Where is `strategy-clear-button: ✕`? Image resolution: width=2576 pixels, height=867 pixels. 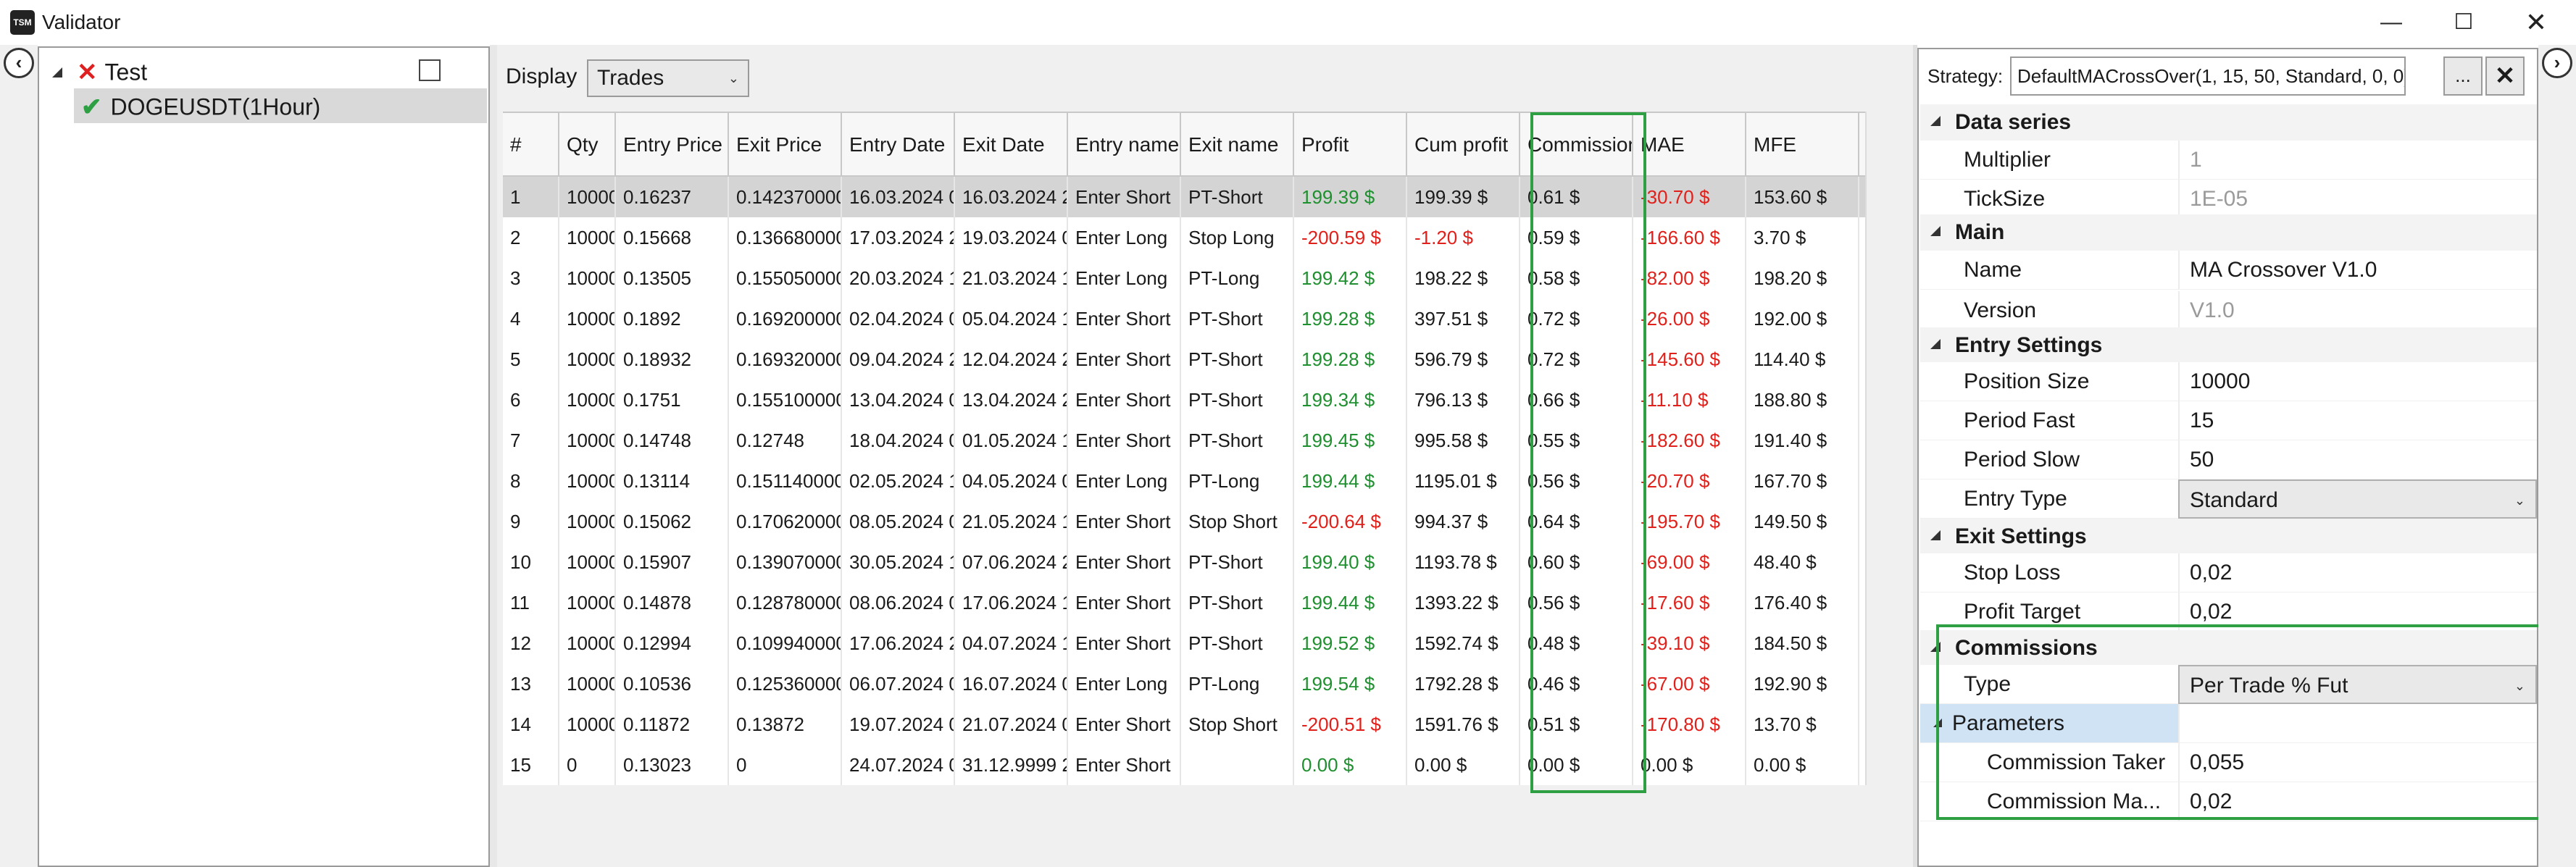
strategy-clear-button: ✕ is located at coordinates (2505, 76).